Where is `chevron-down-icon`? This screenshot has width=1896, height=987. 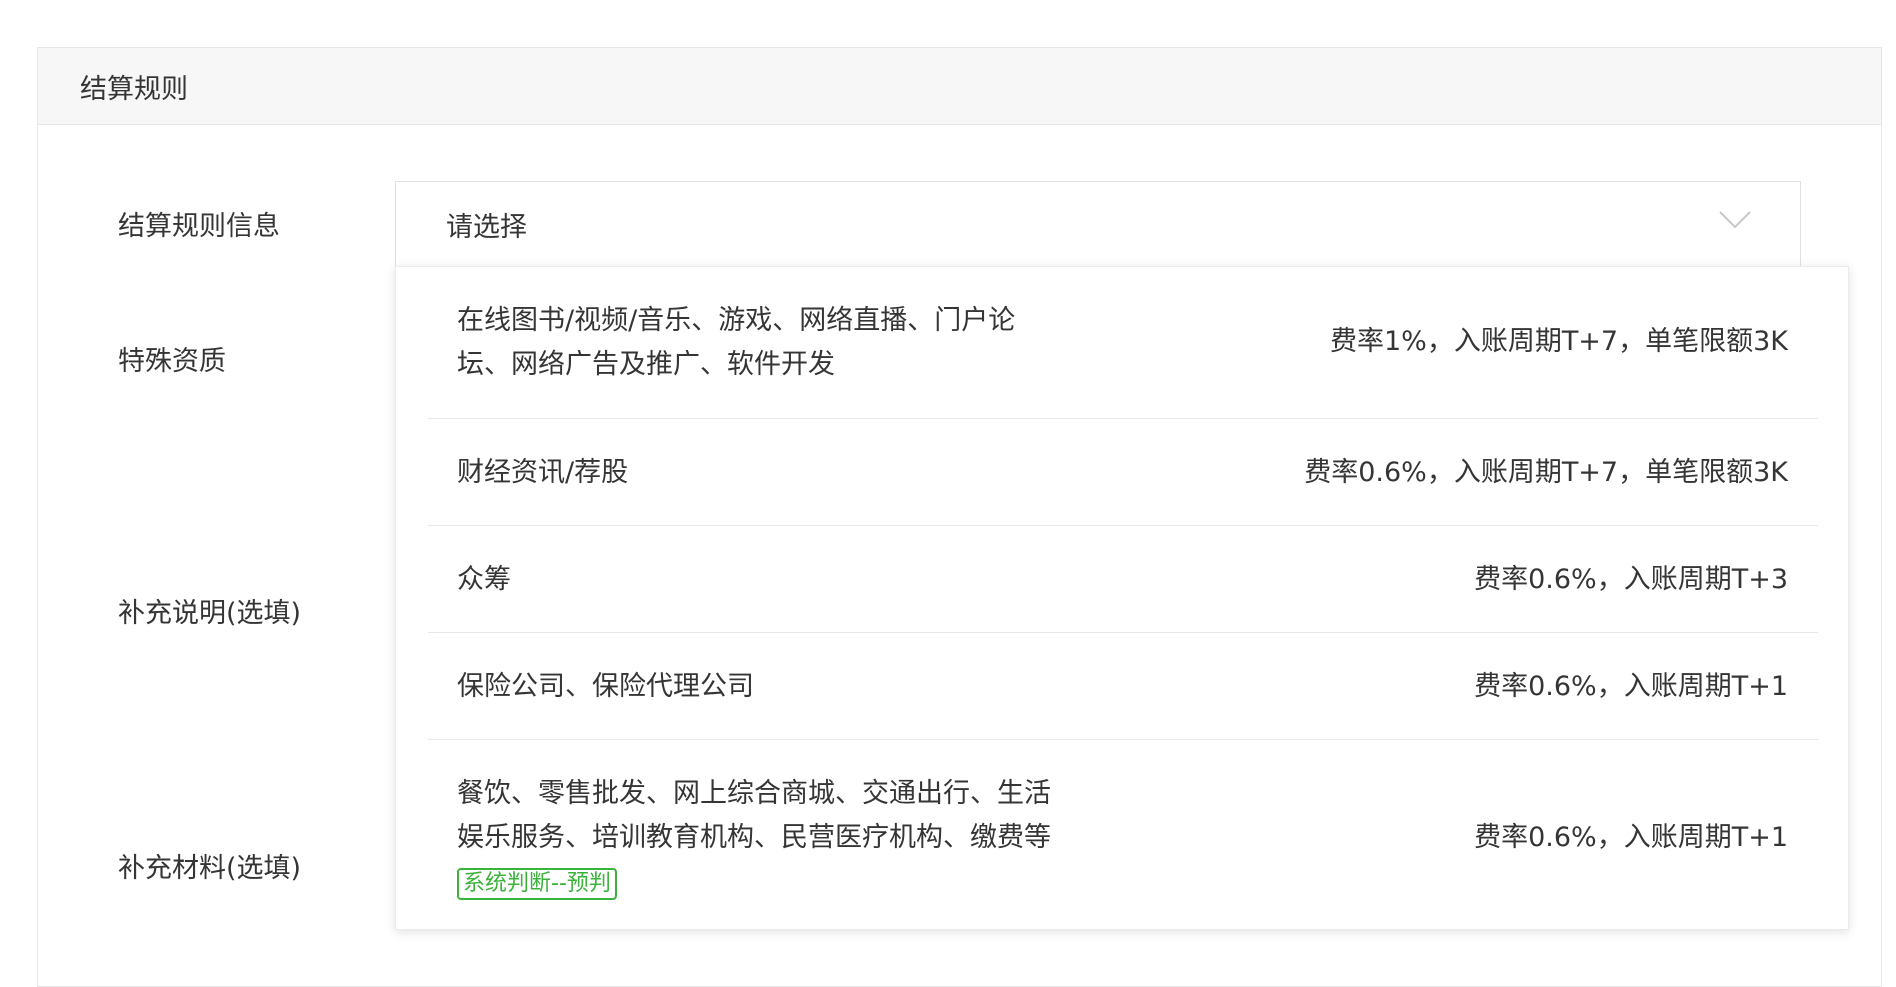 chevron-down-icon is located at coordinates (1735, 220).